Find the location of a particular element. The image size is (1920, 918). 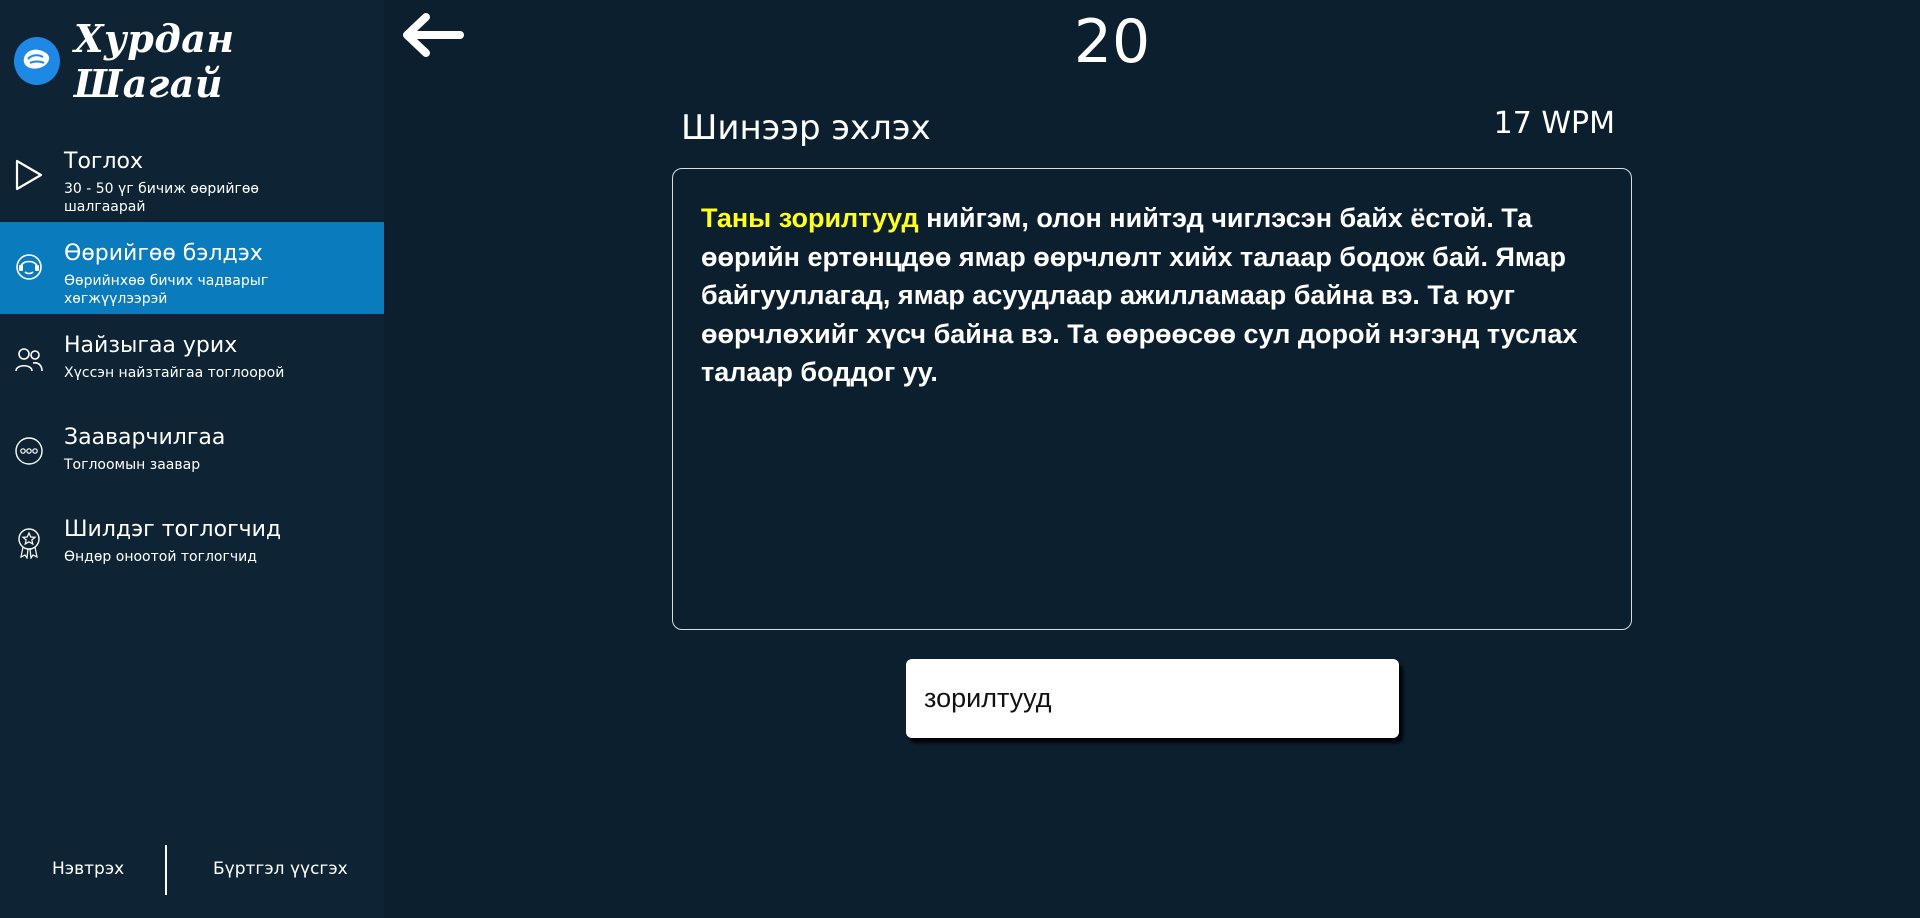

countdown-timer: 20 is located at coordinates (1112, 42).